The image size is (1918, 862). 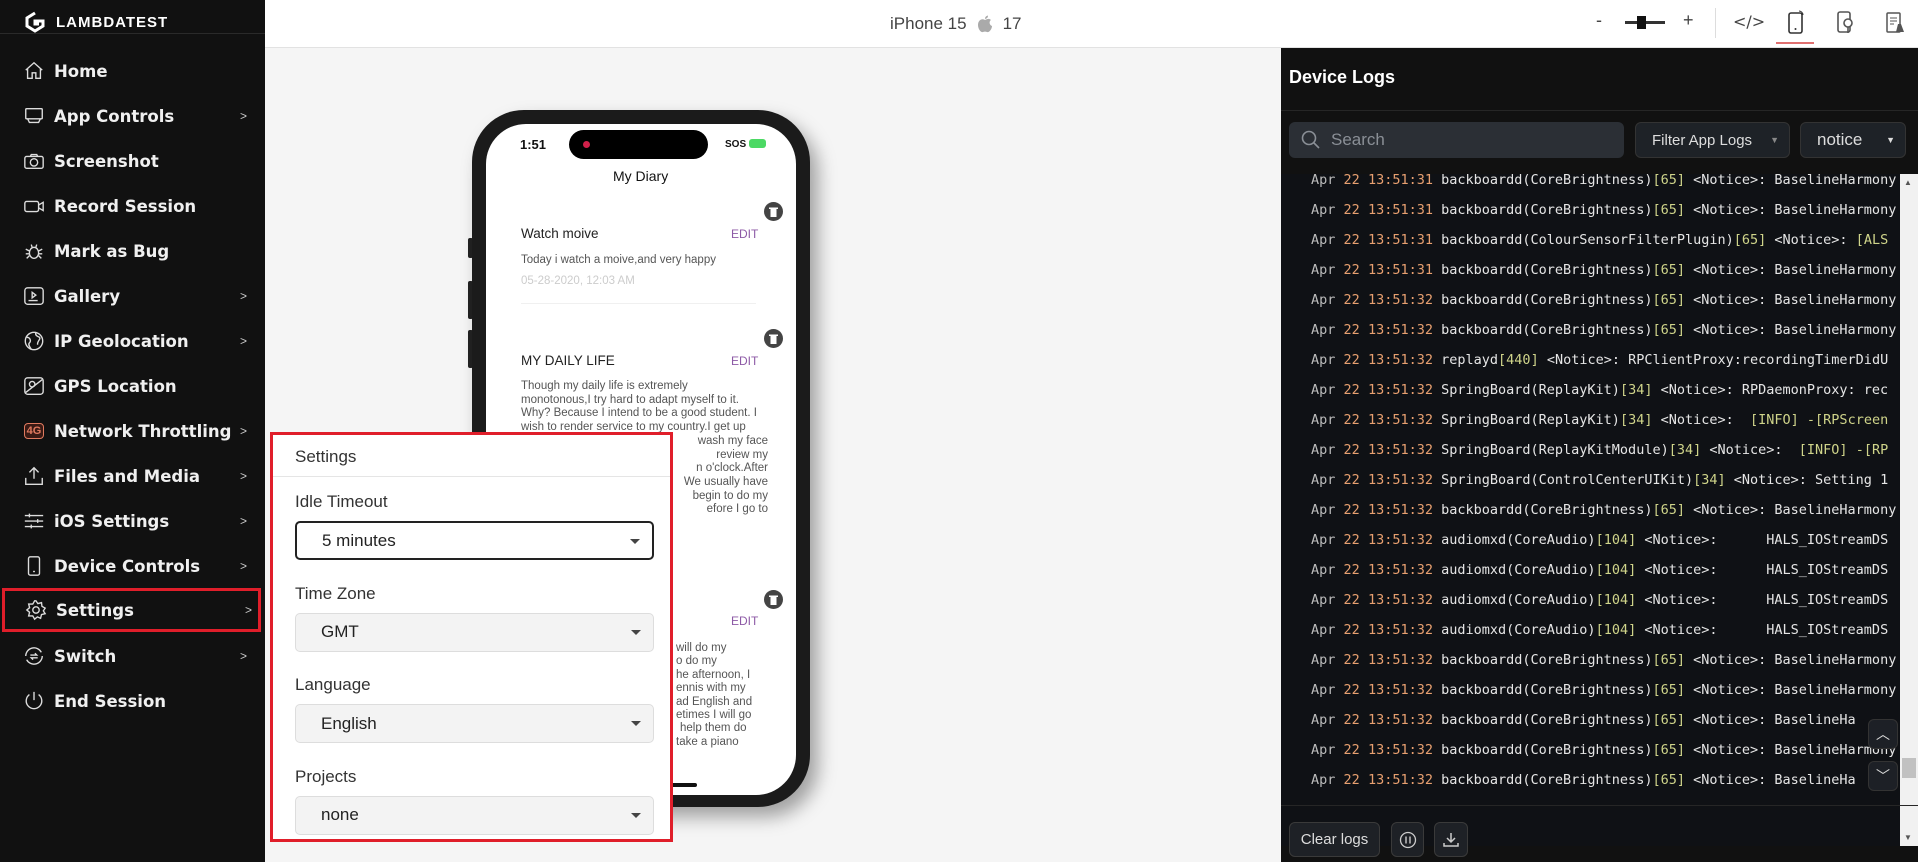 What do you see at coordinates (125, 206) in the screenshot?
I see `sidebar-item-label: Record Session` at bounding box center [125, 206].